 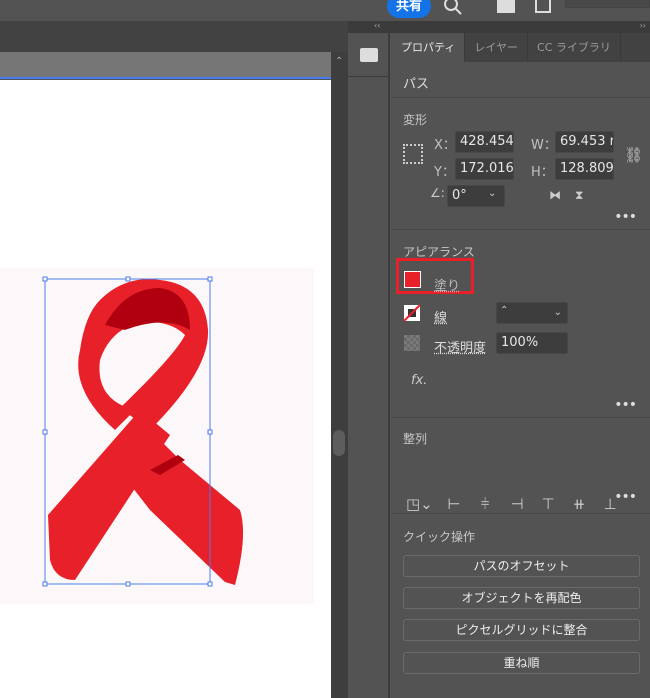 What do you see at coordinates (460, 346) in the screenshot?
I see `opacity-label: 不透明度` at bounding box center [460, 346].